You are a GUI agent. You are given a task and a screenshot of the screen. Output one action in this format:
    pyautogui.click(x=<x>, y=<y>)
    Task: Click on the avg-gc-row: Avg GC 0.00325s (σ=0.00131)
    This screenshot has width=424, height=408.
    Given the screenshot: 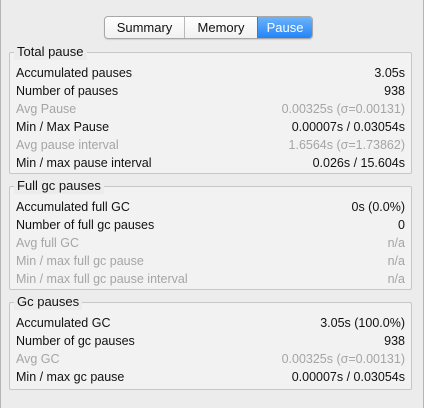 What is the action you would take?
    pyautogui.click(x=210, y=359)
    